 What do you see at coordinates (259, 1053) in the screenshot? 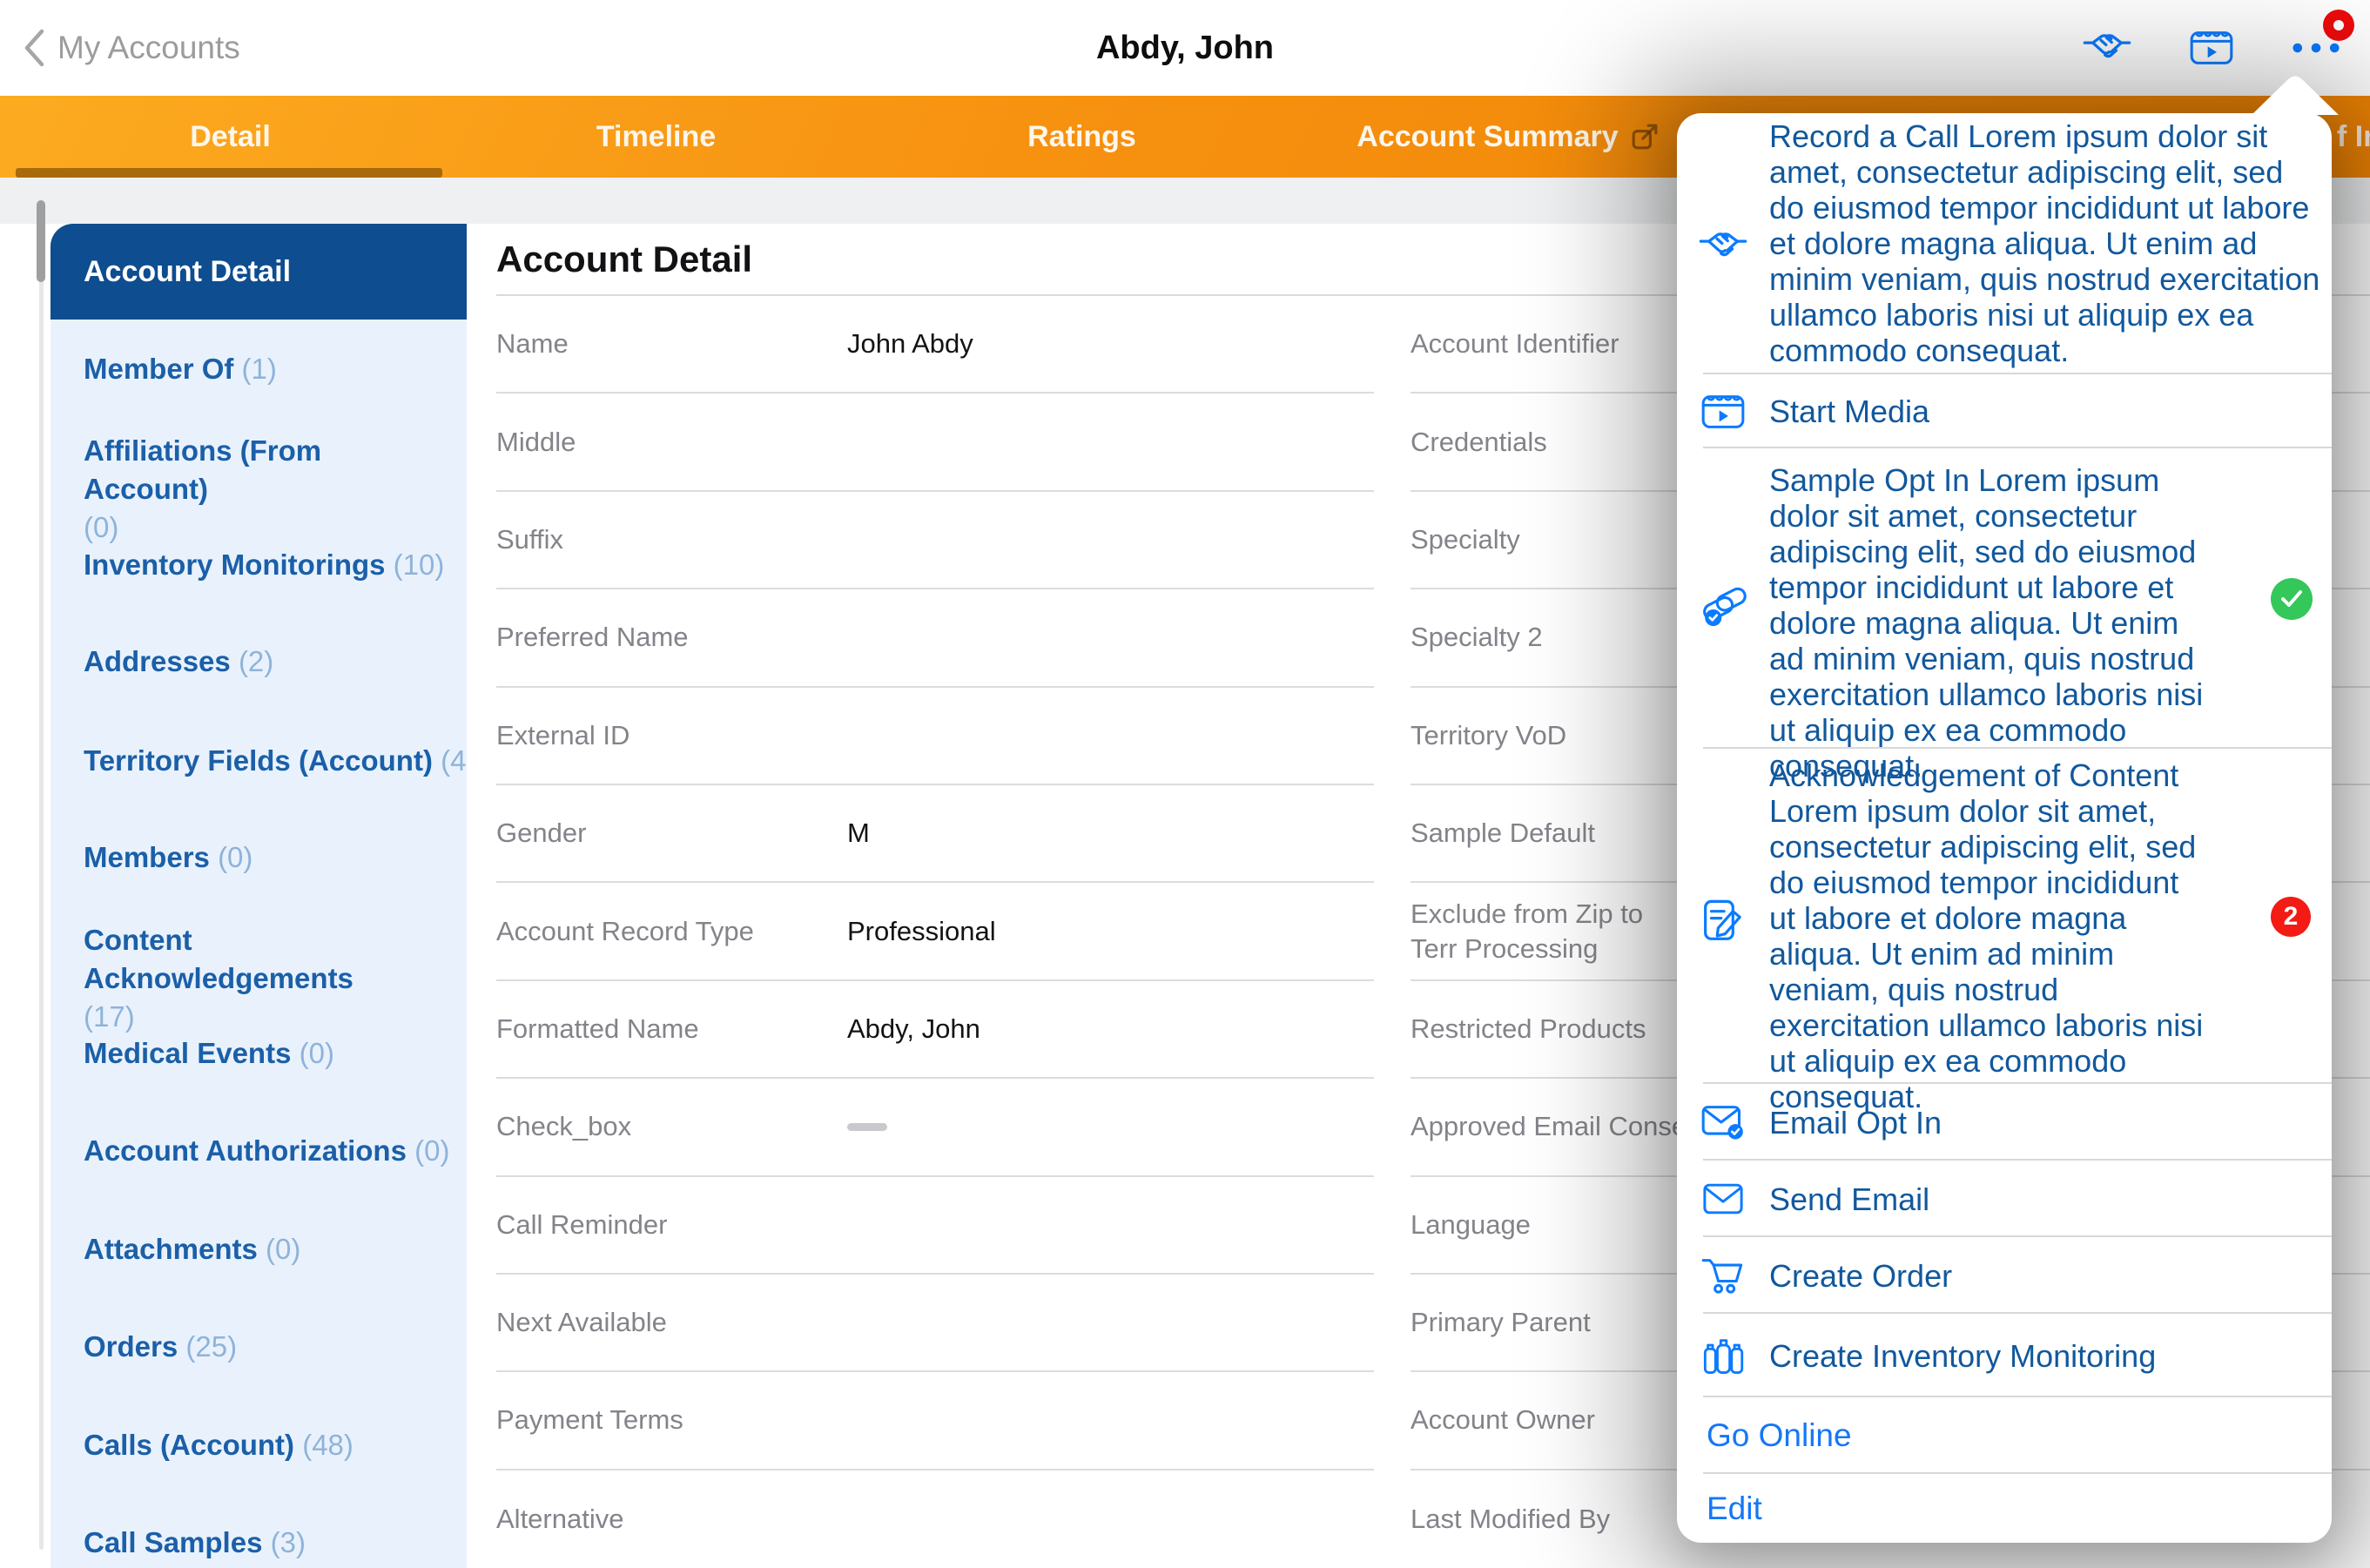
I see `sidebar-item-medical-events: Medical Events (0)` at bounding box center [259, 1053].